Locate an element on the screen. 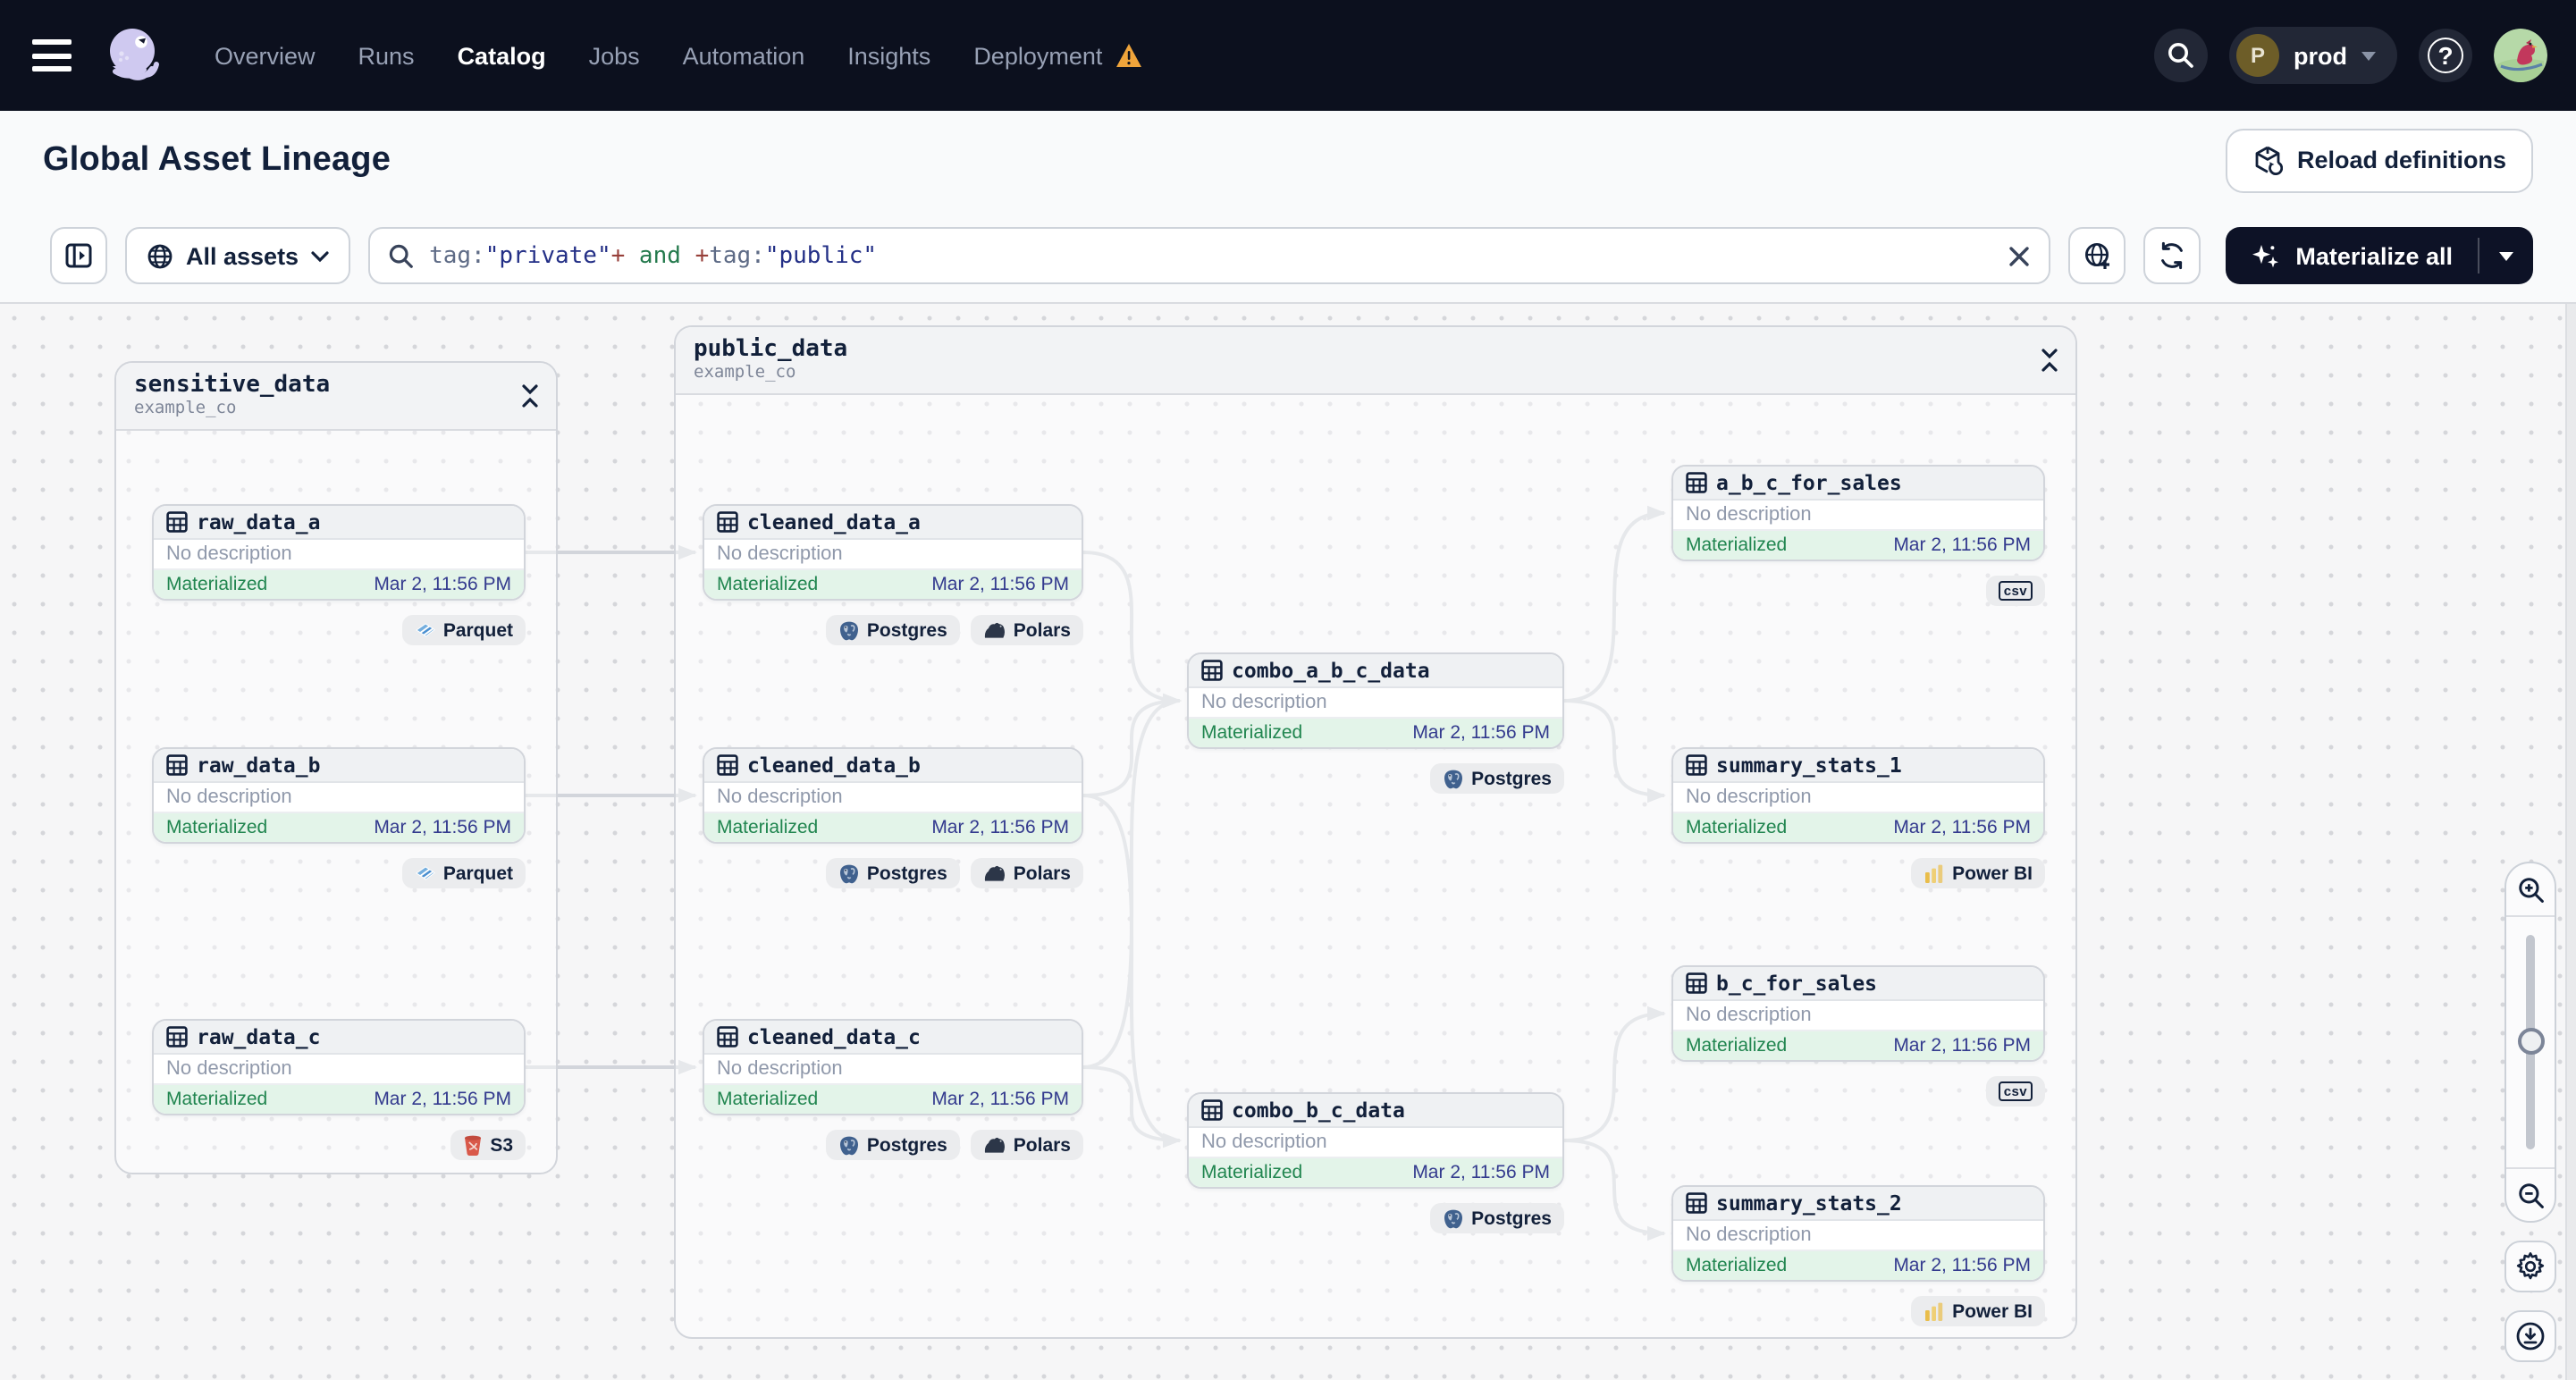 Image resolution: width=2576 pixels, height=1380 pixels. zoom-slider-handle is located at coordinates (2531, 1041).